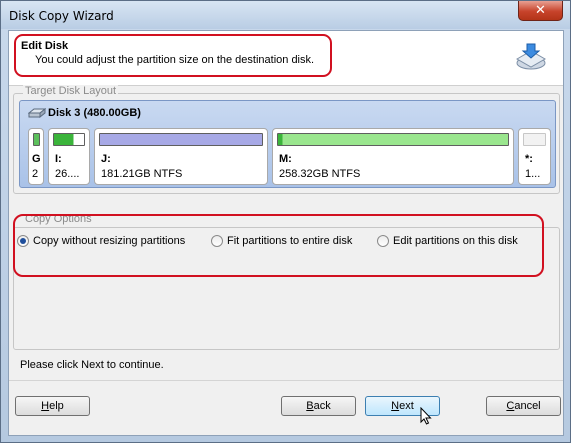 Image resolution: width=571 pixels, height=443 pixels. Describe the element at coordinates (58, 159) in the screenshot. I see `partition-label: I:` at that location.